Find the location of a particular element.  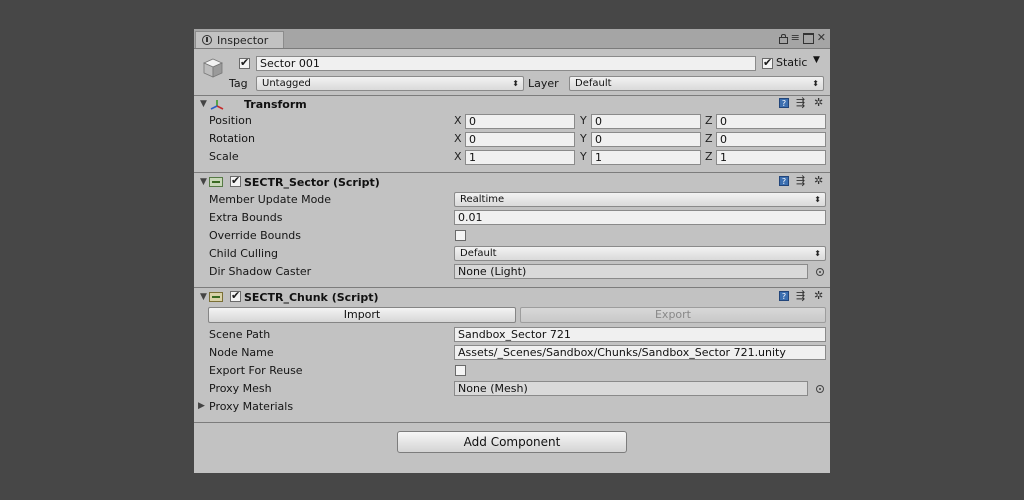

child-culling-label: Child Culling is located at coordinates (244, 253).